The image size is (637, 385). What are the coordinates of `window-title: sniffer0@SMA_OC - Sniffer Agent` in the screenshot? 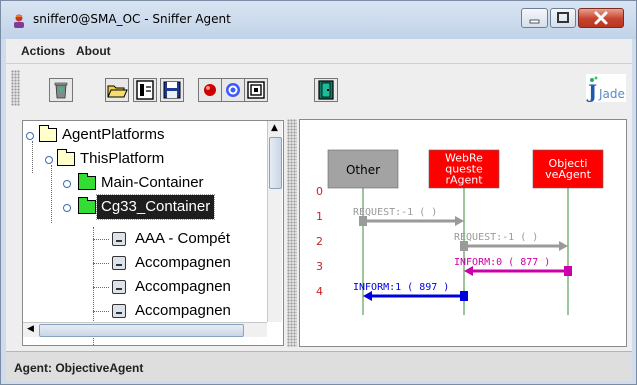 It's located at (132, 19).